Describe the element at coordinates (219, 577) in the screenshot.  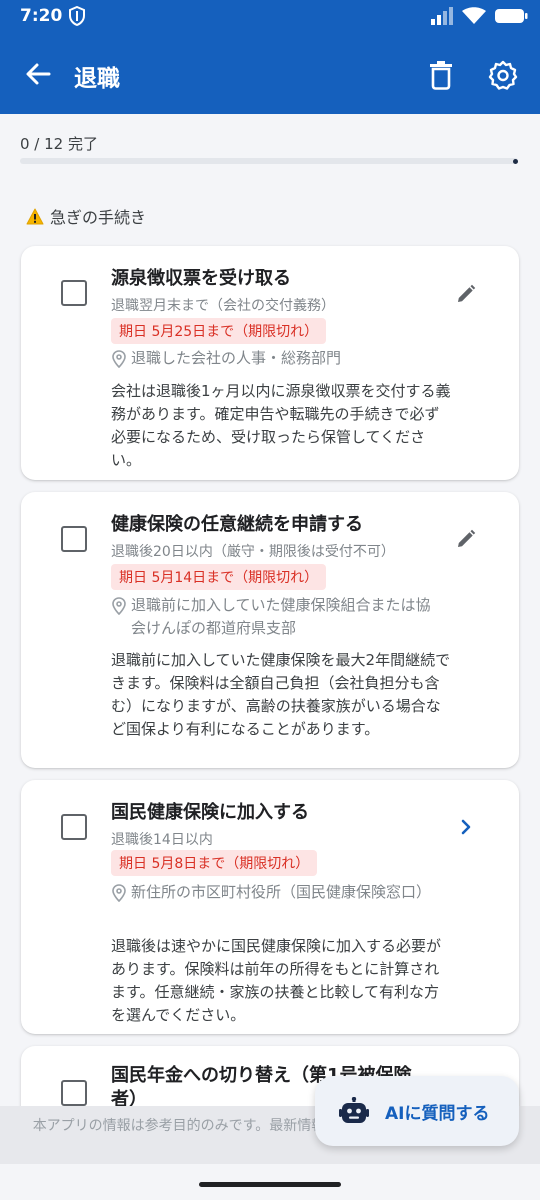
I see `deadline-badge: 期日 5月14日まで（期限切れ）` at that location.